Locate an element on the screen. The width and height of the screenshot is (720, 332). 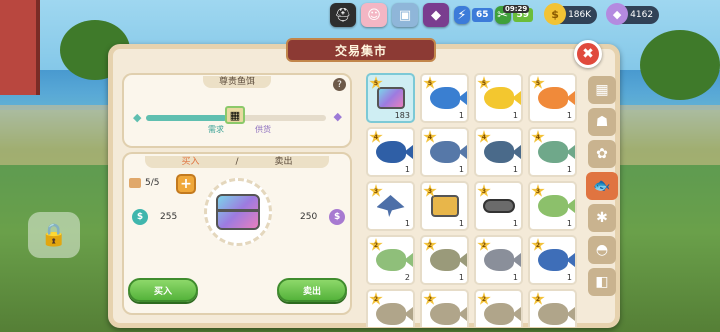
yellow-butterflyfish-icon is located at coordinates (502, 98).